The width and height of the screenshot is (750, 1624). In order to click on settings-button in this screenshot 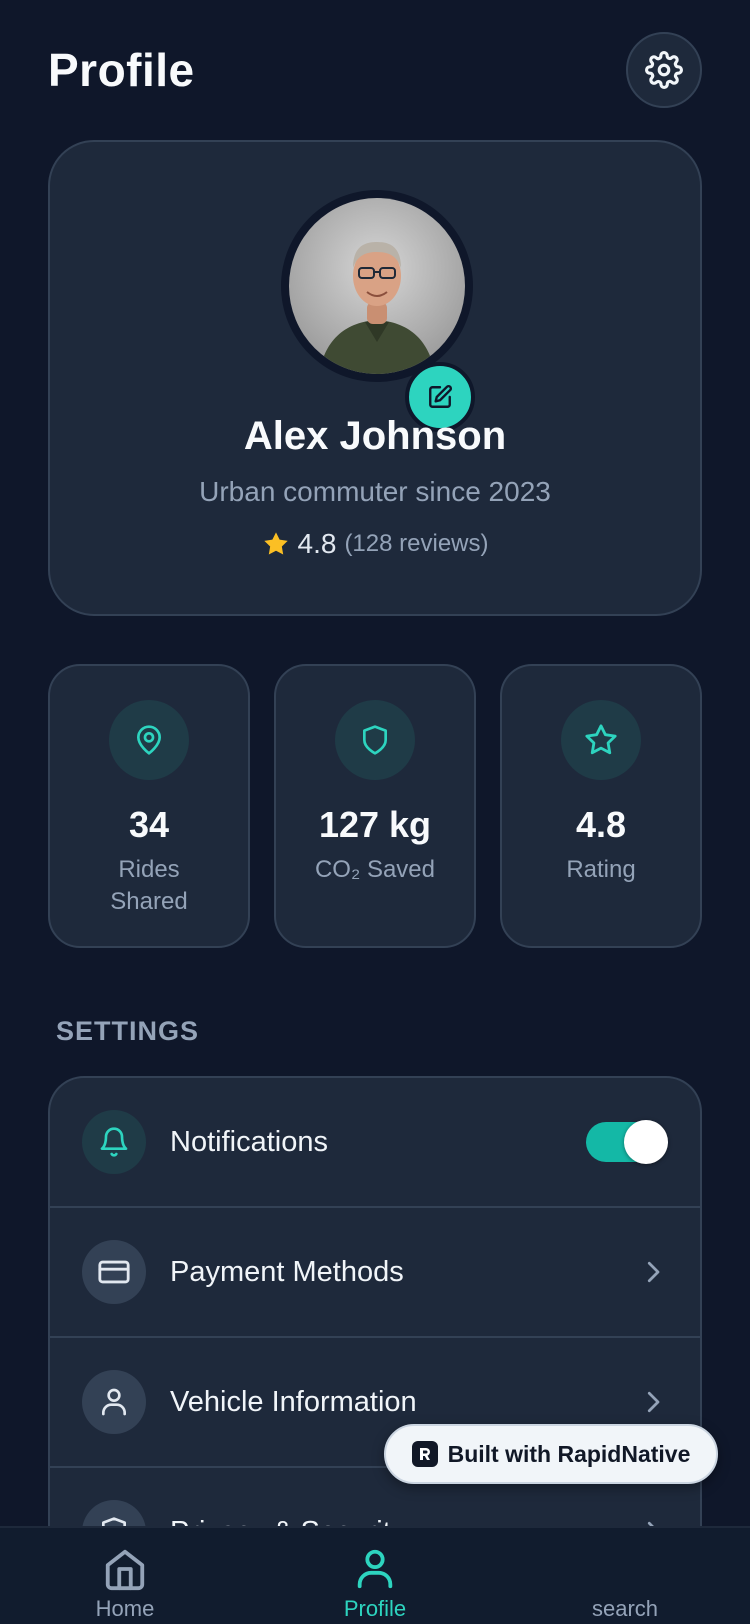, I will do `click(664, 70)`.